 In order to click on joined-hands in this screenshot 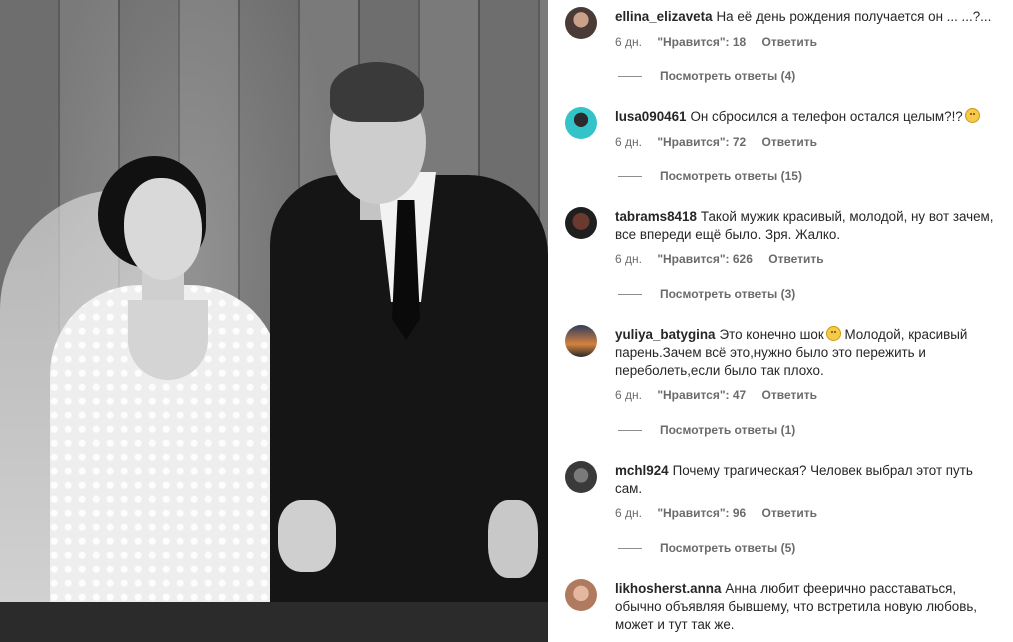, I will do `click(307, 536)`.